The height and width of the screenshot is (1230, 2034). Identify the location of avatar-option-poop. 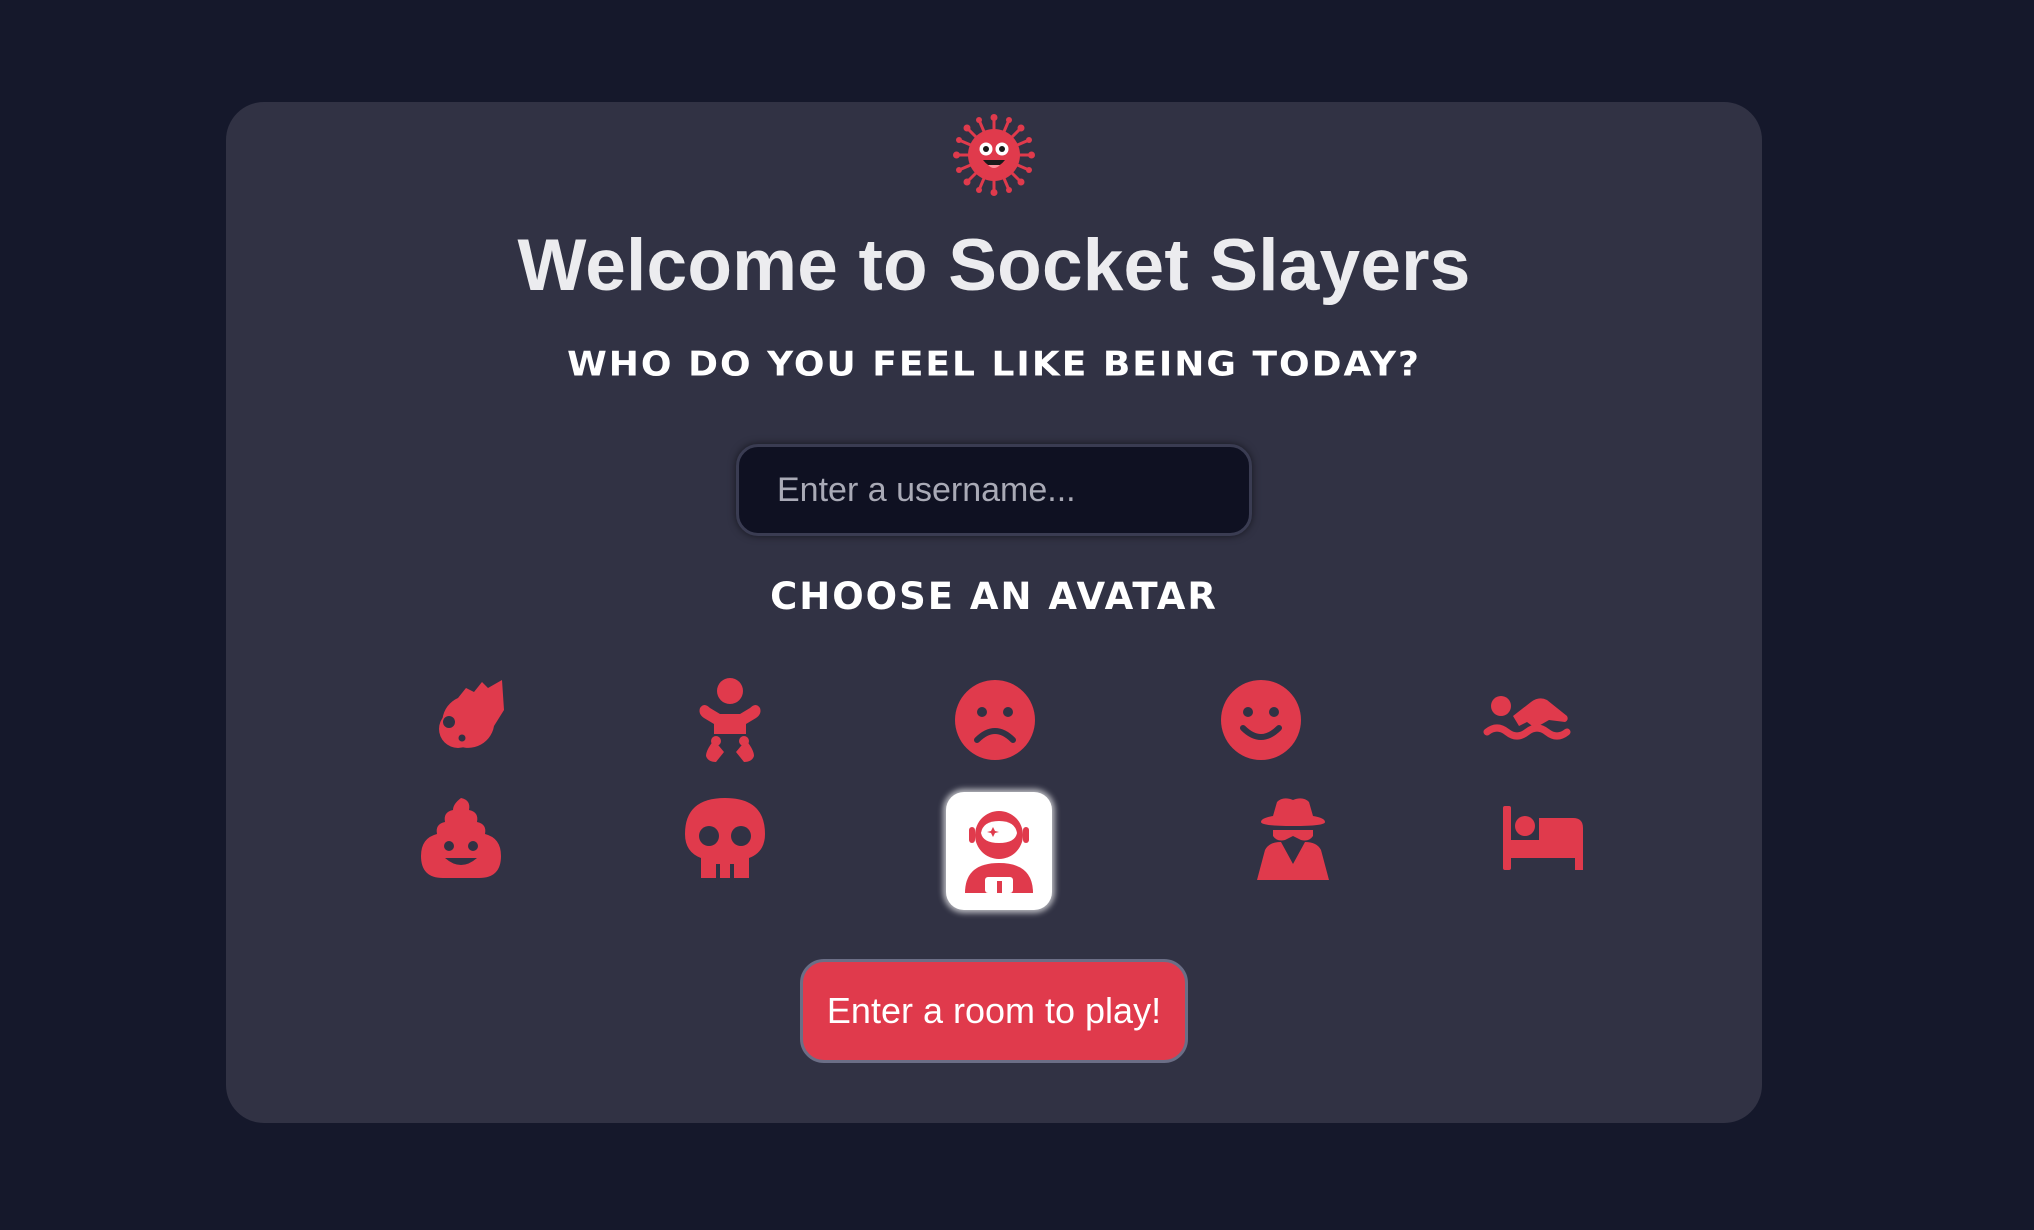
(461, 838).